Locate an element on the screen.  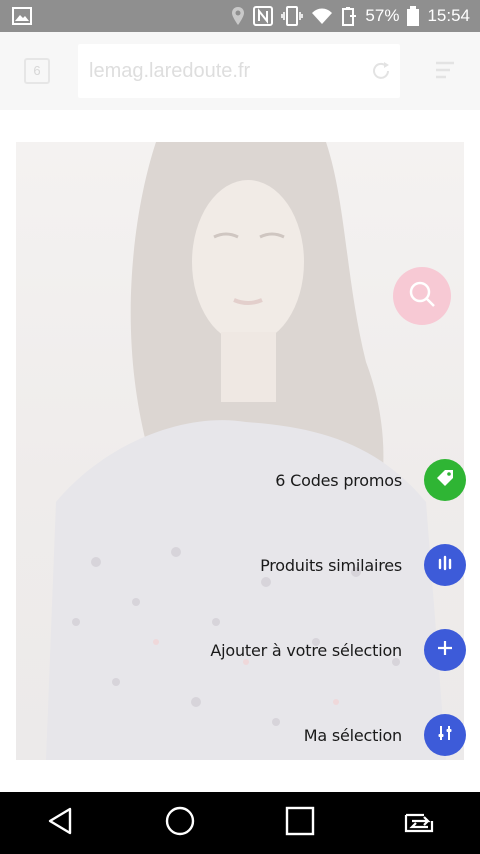
browser-toolbar: 6 lemag.laredoute.fr is located at coordinates (240, 71).